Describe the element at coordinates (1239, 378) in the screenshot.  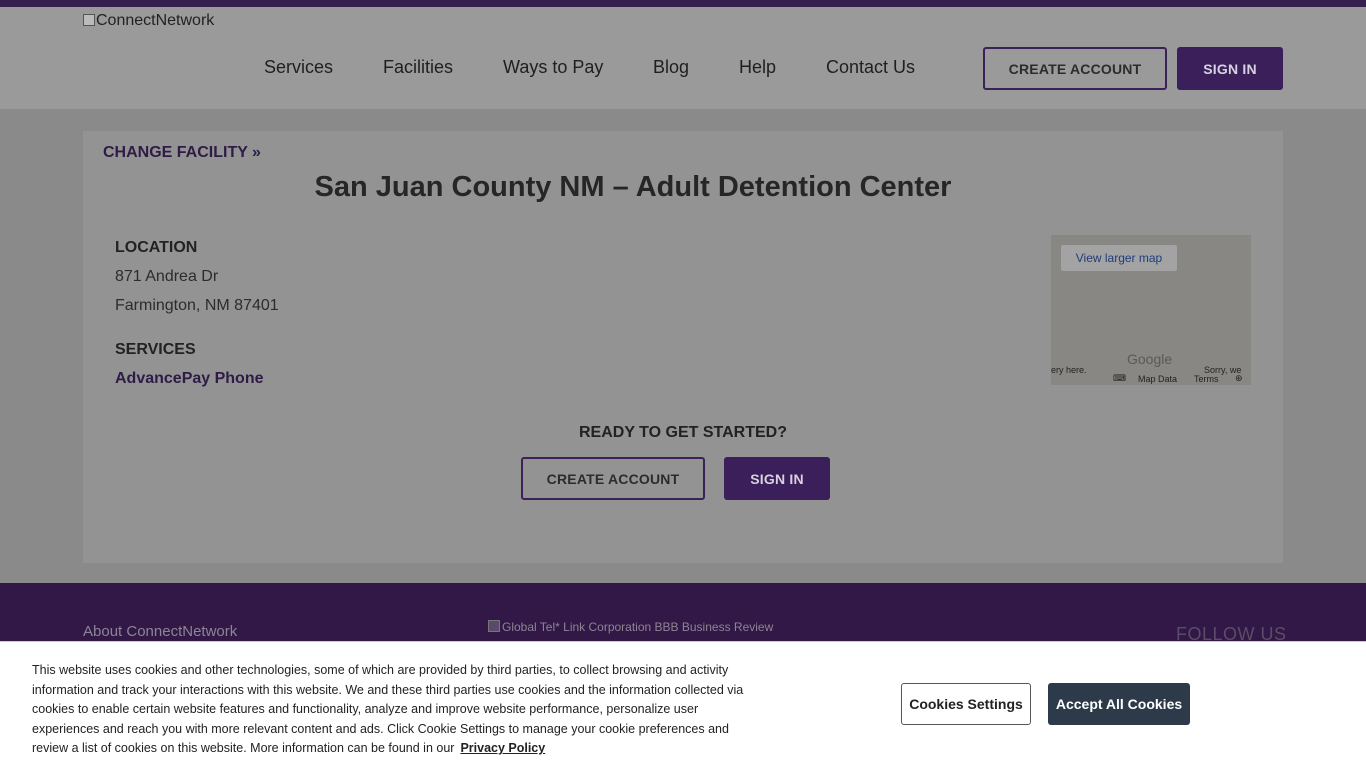
I see `map-report-icon: ⊕` at that location.